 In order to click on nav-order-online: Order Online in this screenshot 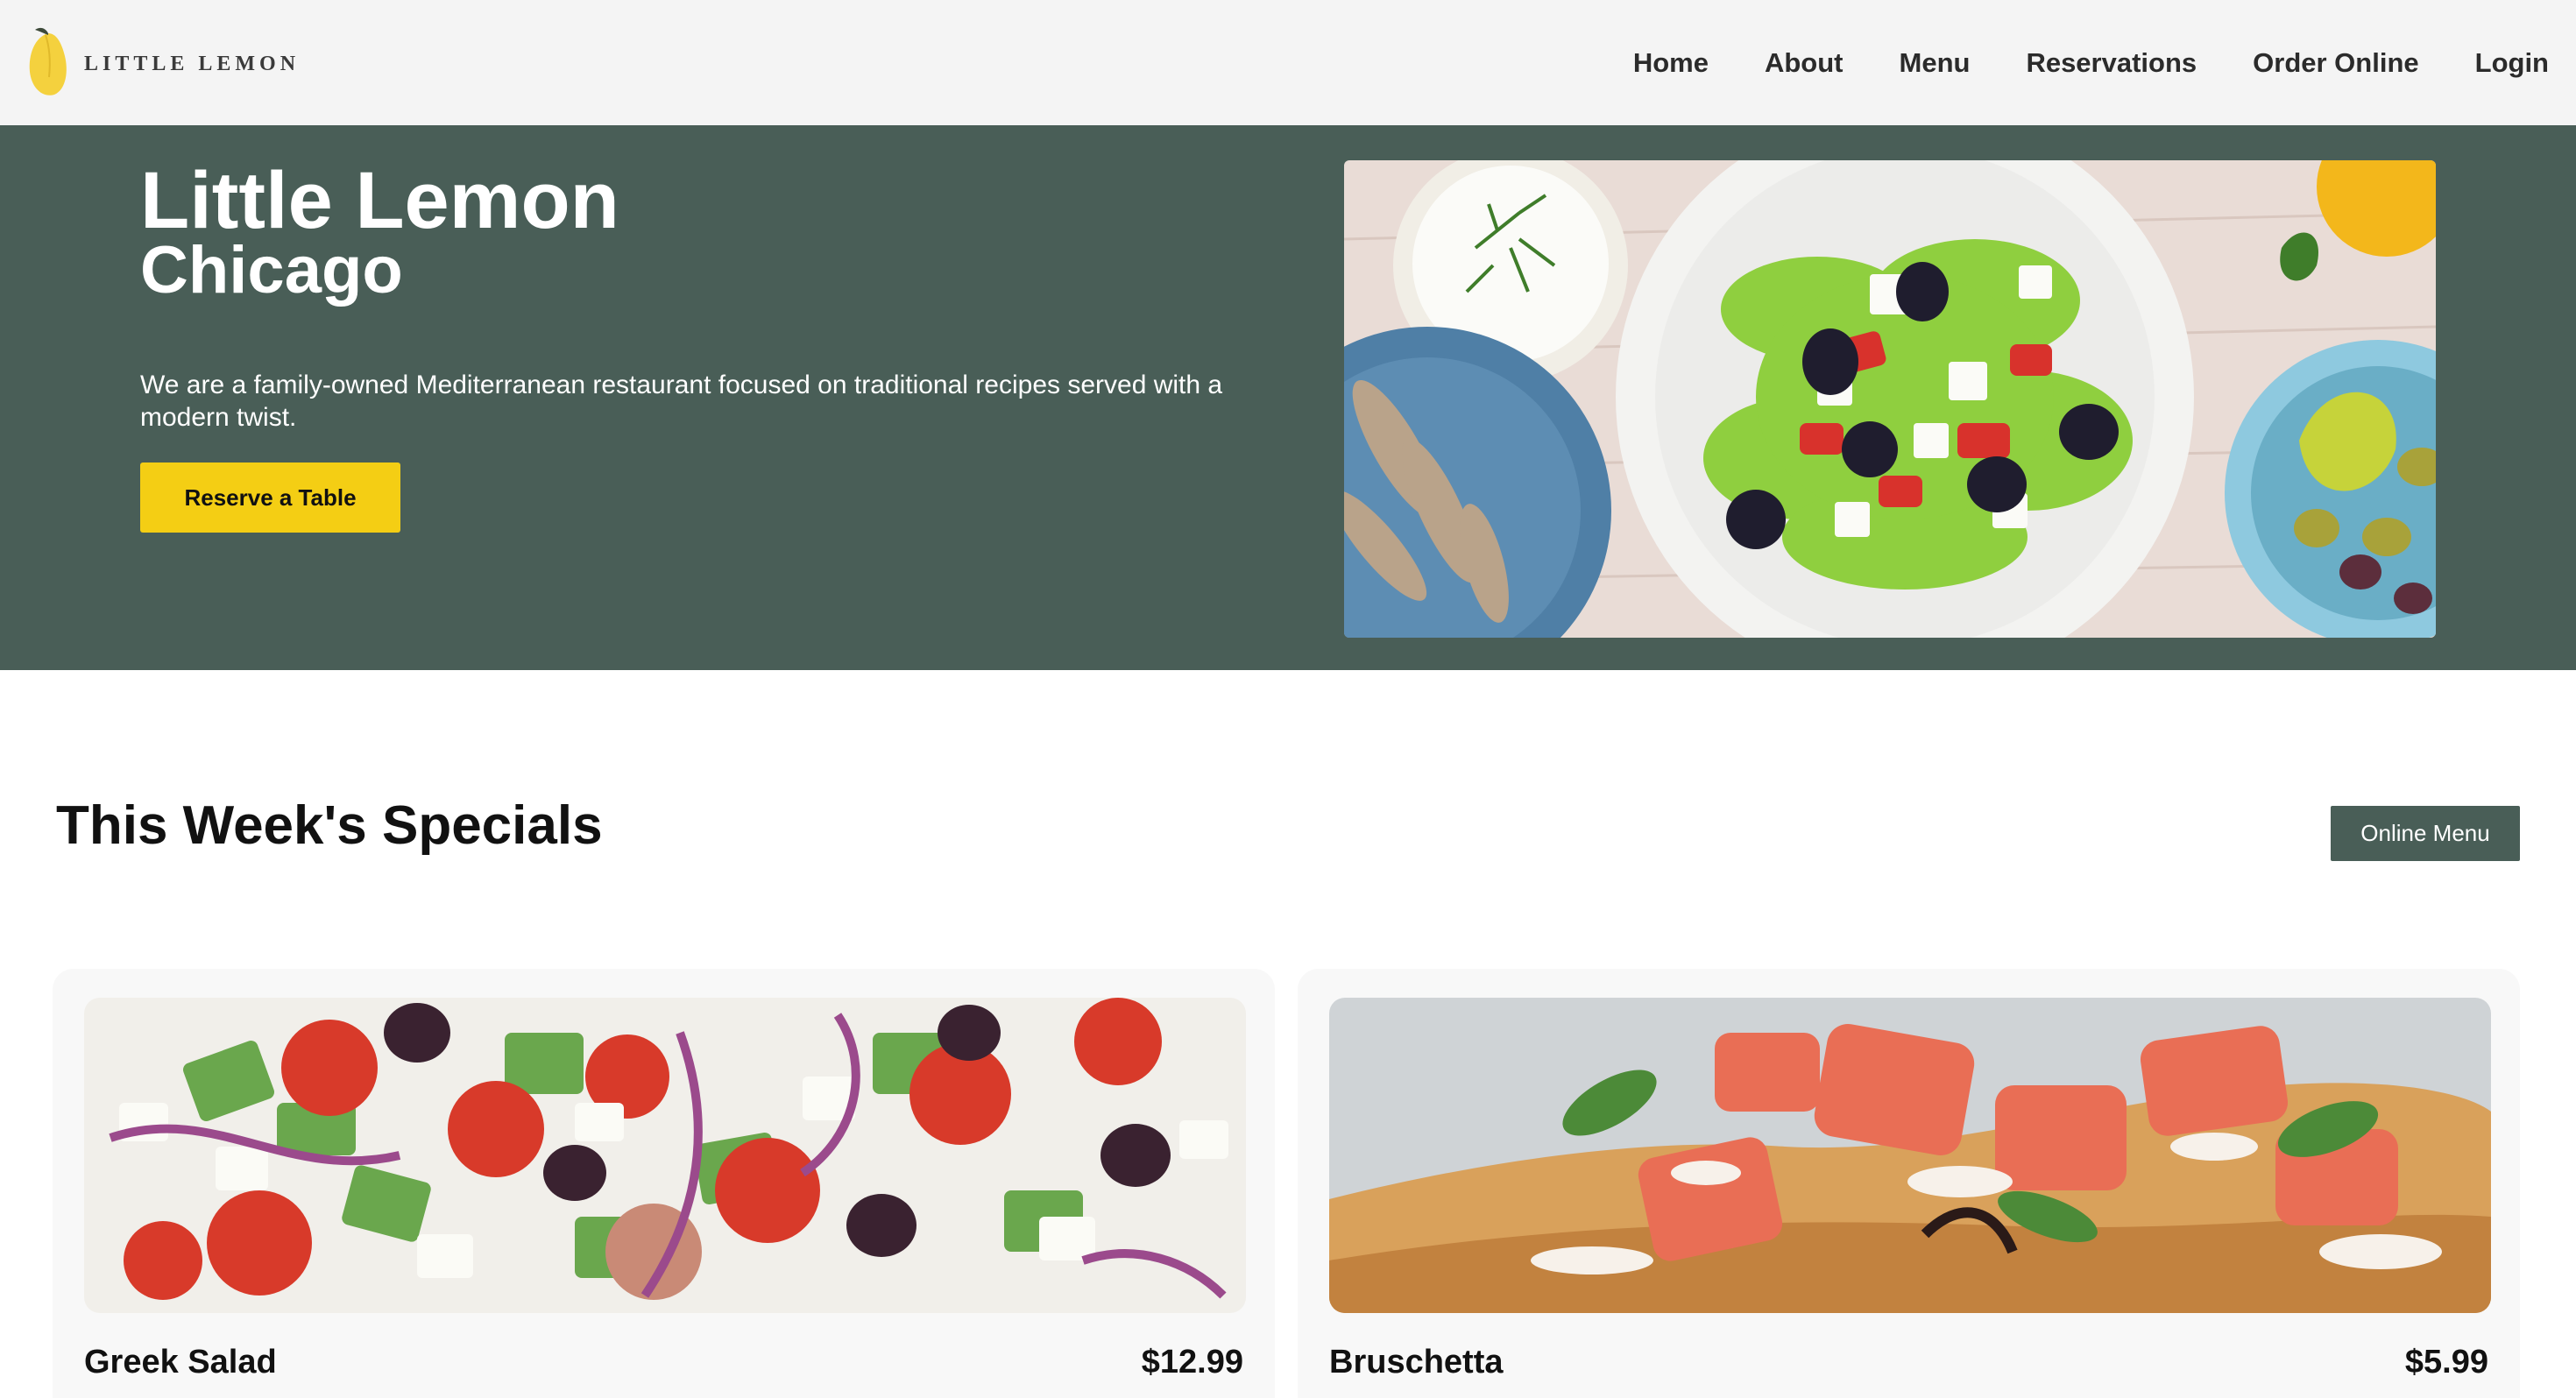, I will do `click(2335, 63)`.